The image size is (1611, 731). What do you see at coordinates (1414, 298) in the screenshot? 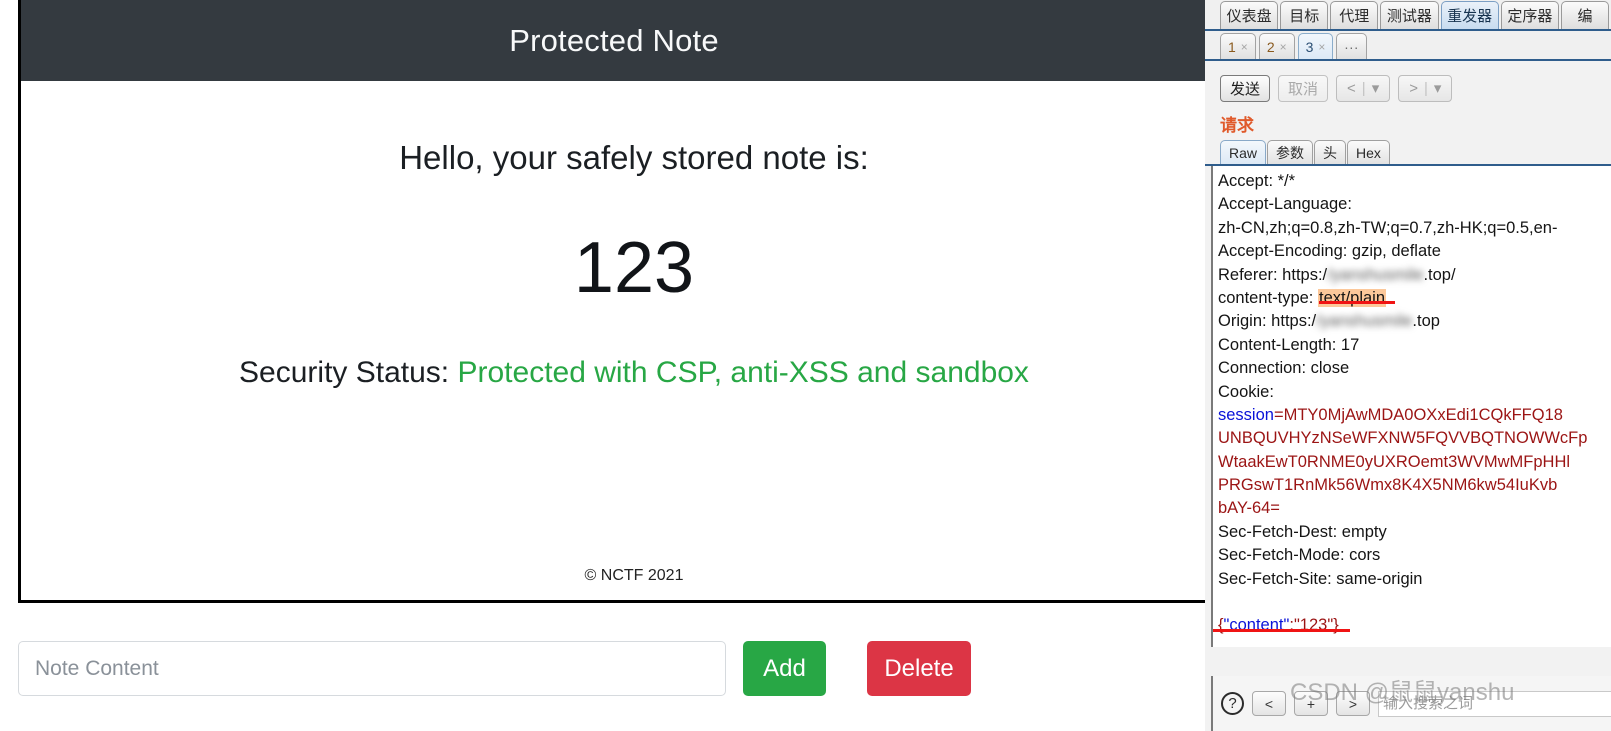
I see `header-line-content-type: content-type: text/plain` at bounding box center [1414, 298].